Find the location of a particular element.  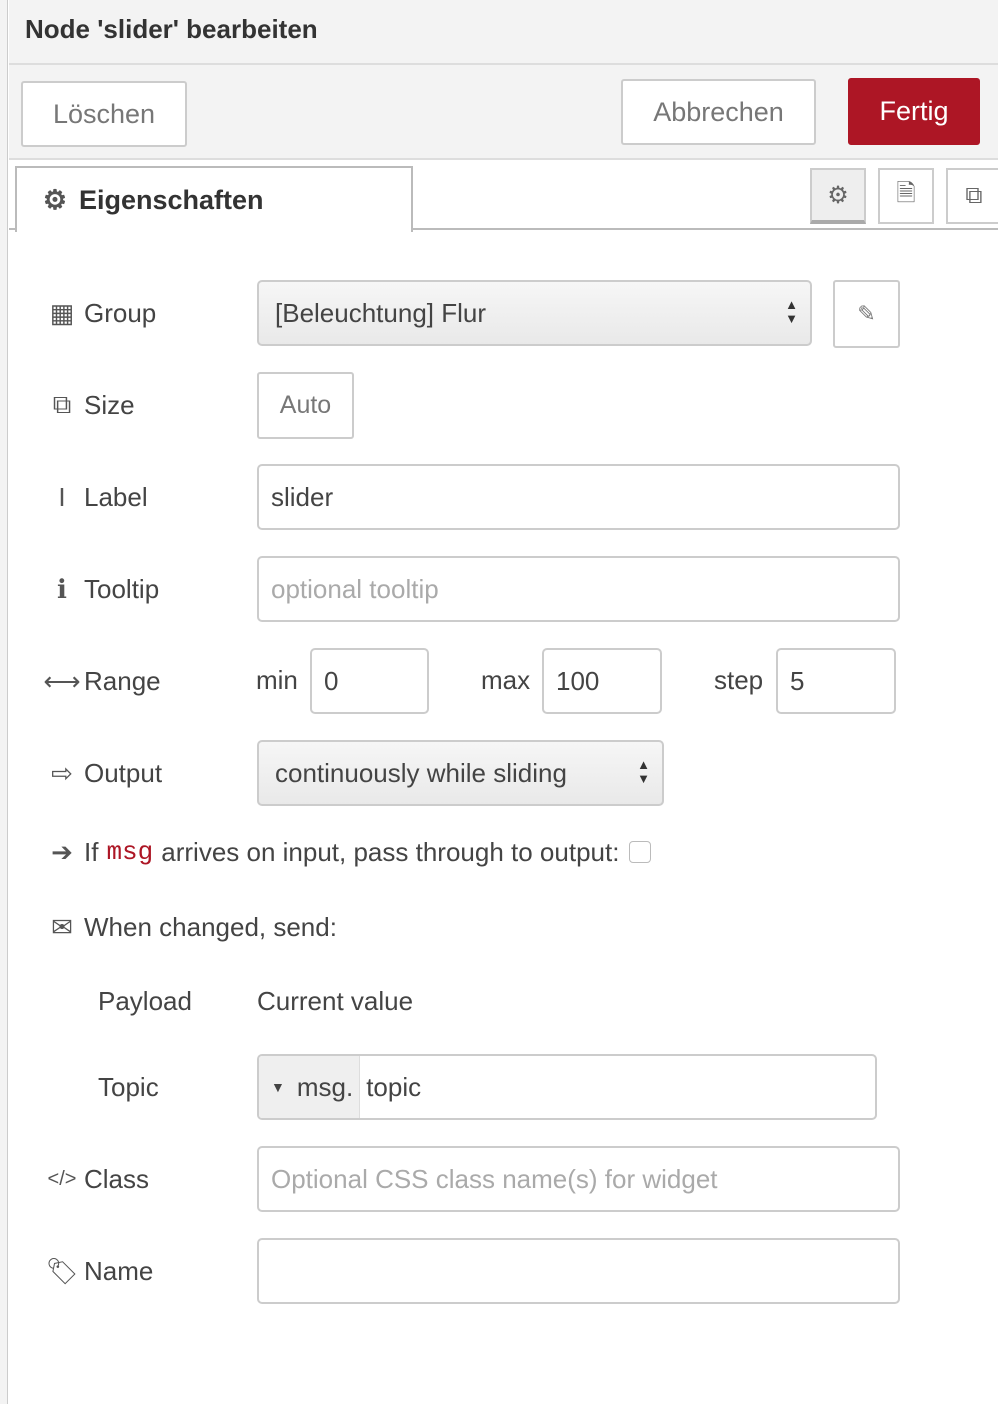

cancel-button: Abbrechen is located at coordinates (718, 112).